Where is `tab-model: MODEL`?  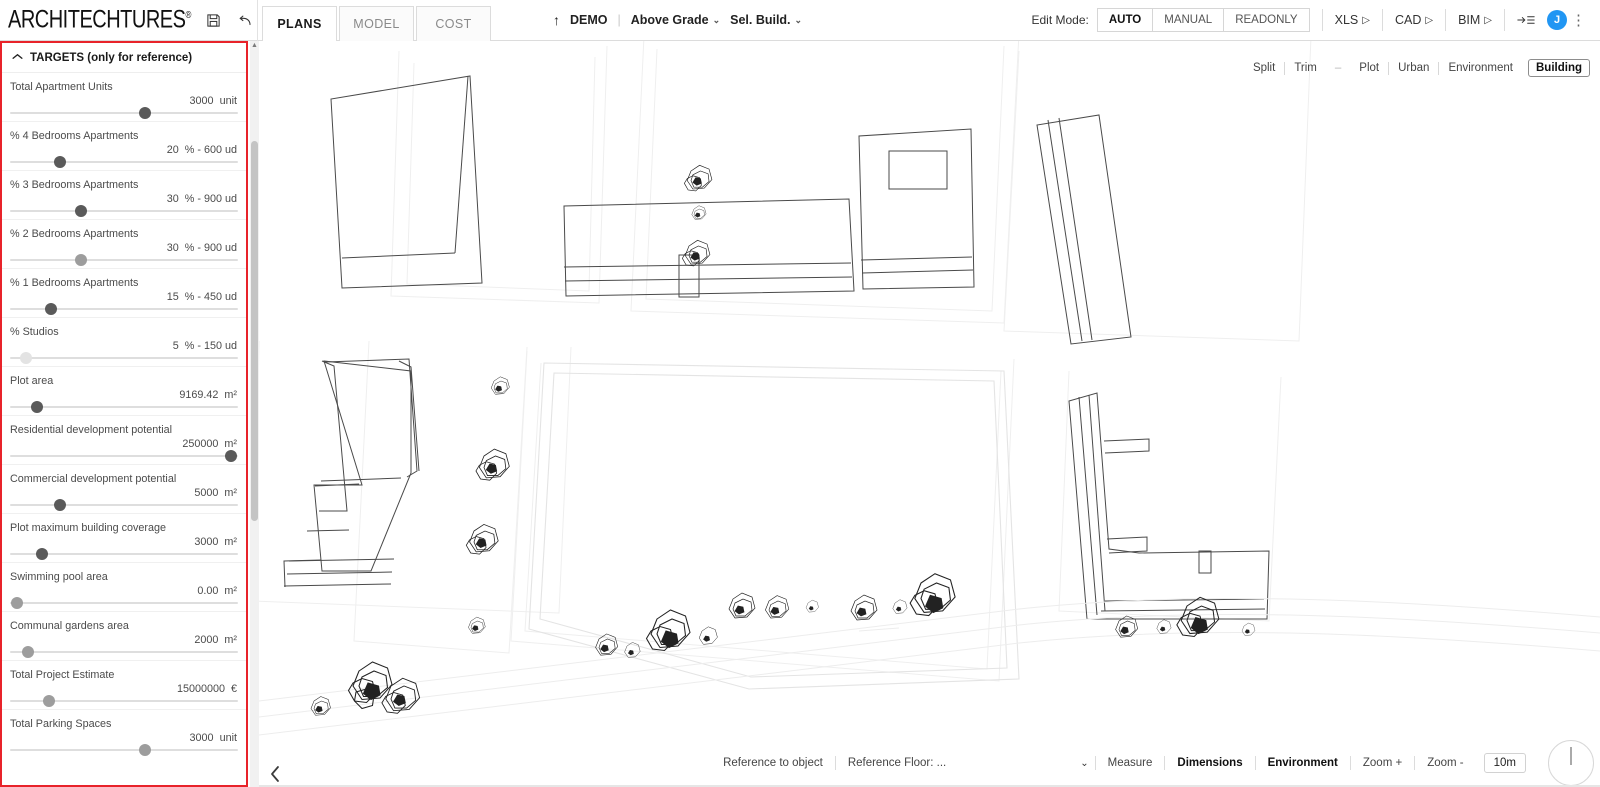
tab-model: MODEL is located at coordinates (376, 23).